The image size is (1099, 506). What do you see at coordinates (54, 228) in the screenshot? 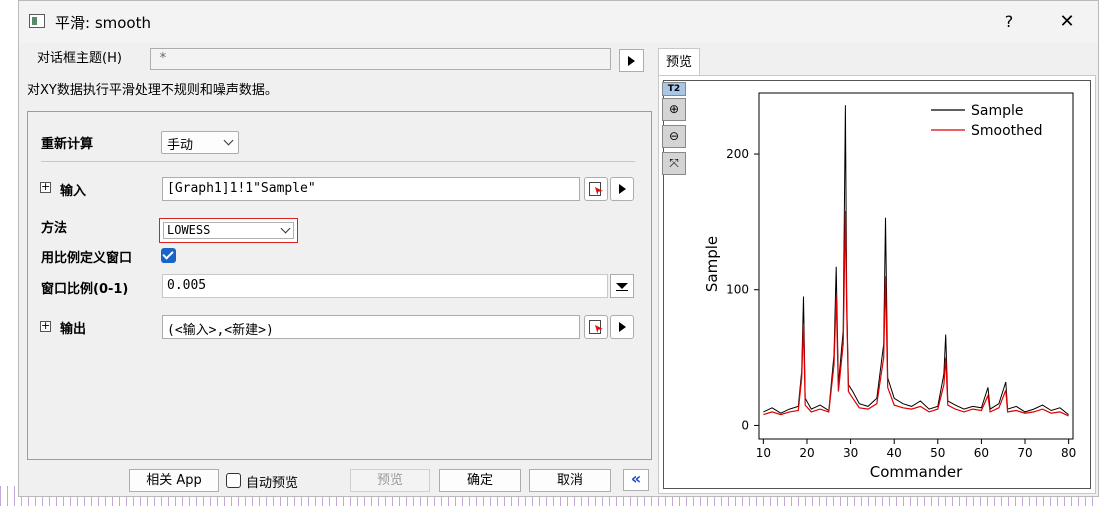
I see `method-label: 方法` at bounding box center [54, 228].